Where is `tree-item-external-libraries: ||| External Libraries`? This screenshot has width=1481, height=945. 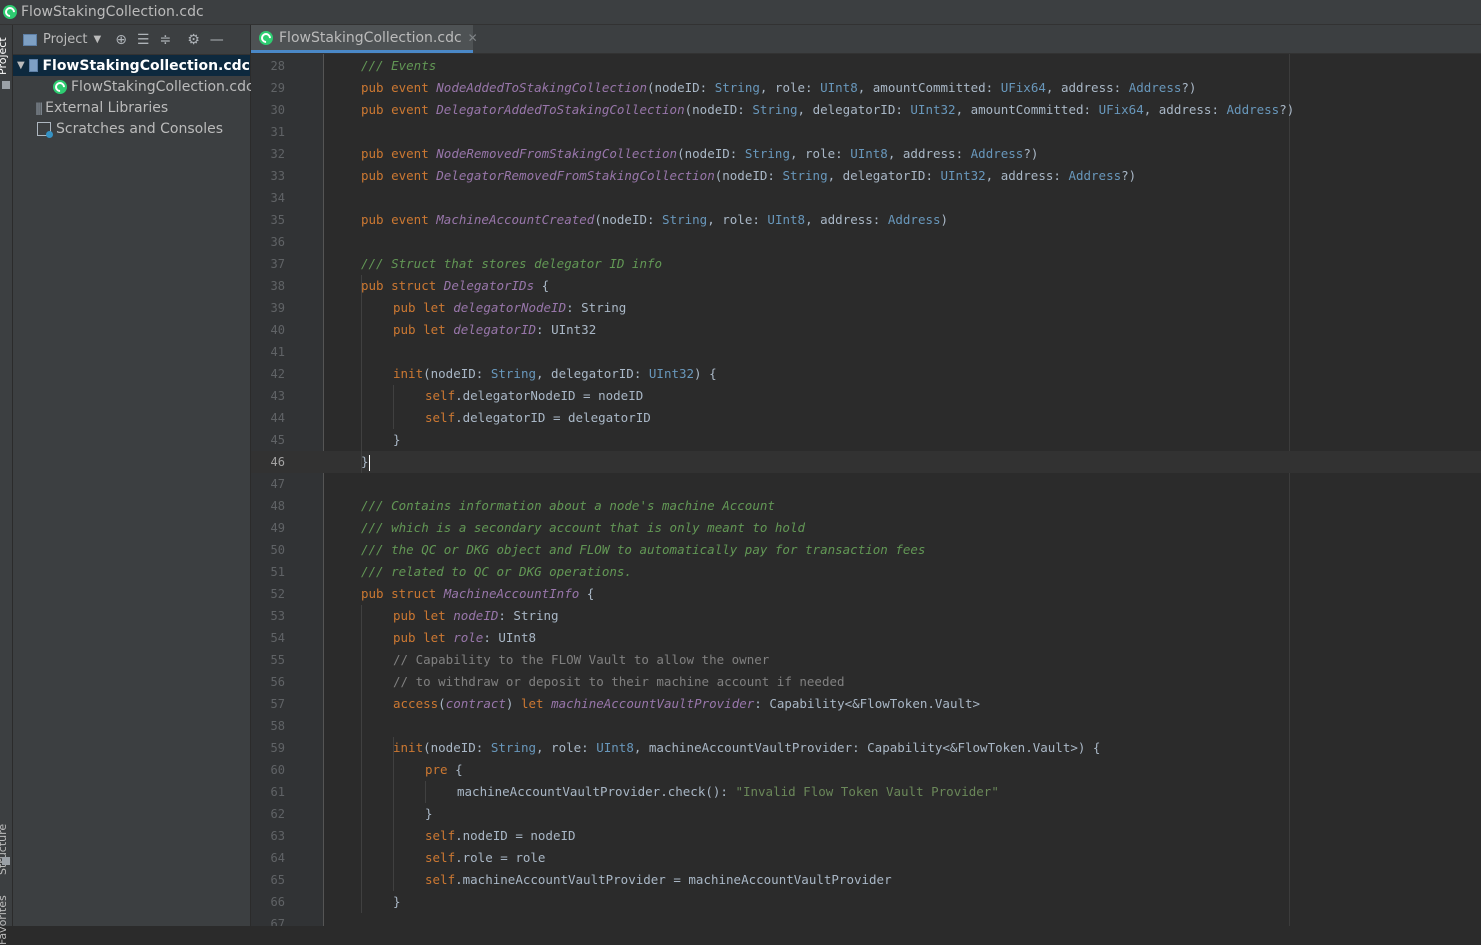 tree-item-external-libraries: ||| External Libraries is located at coordinates (131, 107).